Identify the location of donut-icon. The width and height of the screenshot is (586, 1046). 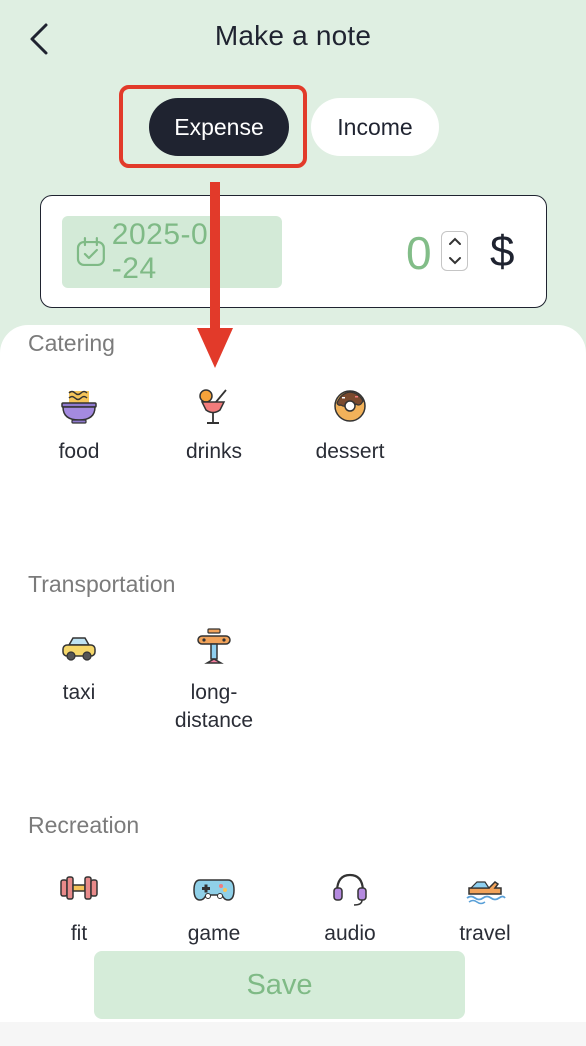
(350, 406).